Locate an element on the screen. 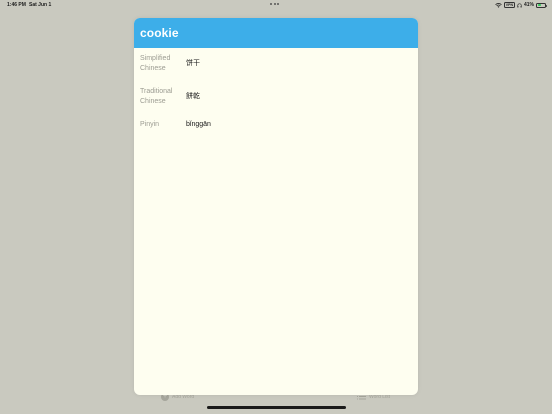 The width and height of the screenshot is (552, 414). simplified-chinese-value: 饼干 is located at coordinates (193, 63).